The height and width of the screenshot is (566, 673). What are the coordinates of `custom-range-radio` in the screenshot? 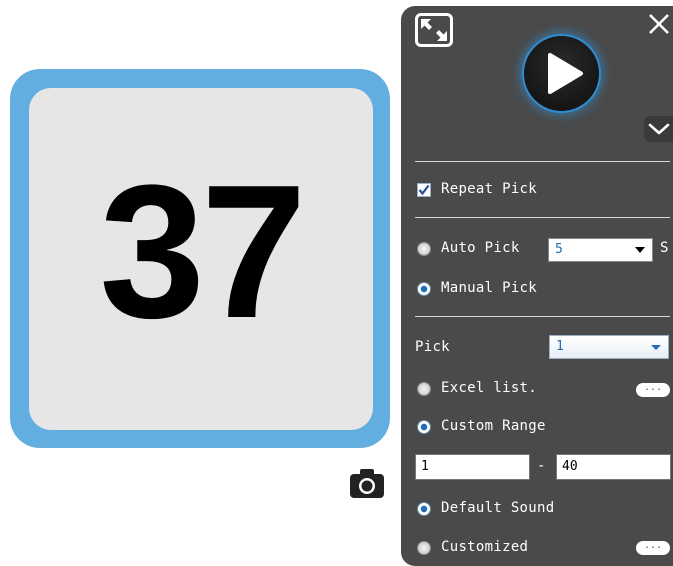 It's located at (424, 427).